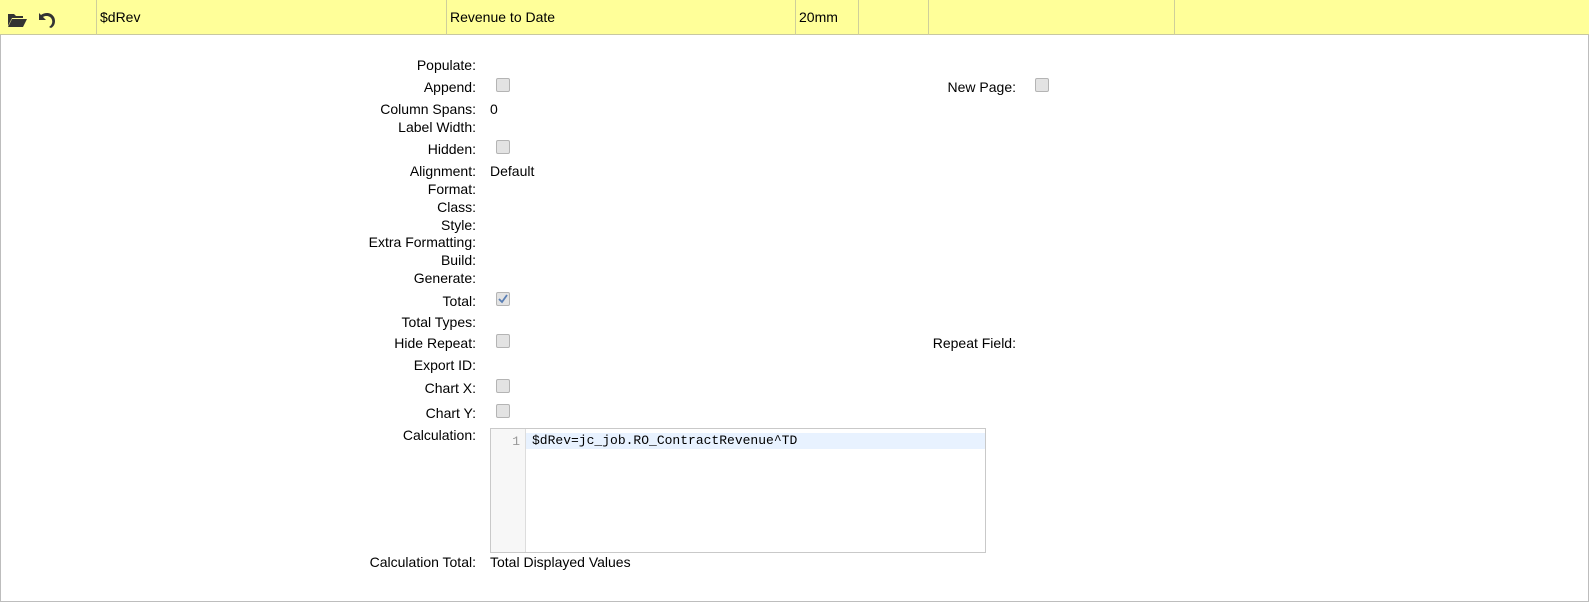 The image size is (1589, 602). I want to click on checkmark-icon, so click(503, 299).